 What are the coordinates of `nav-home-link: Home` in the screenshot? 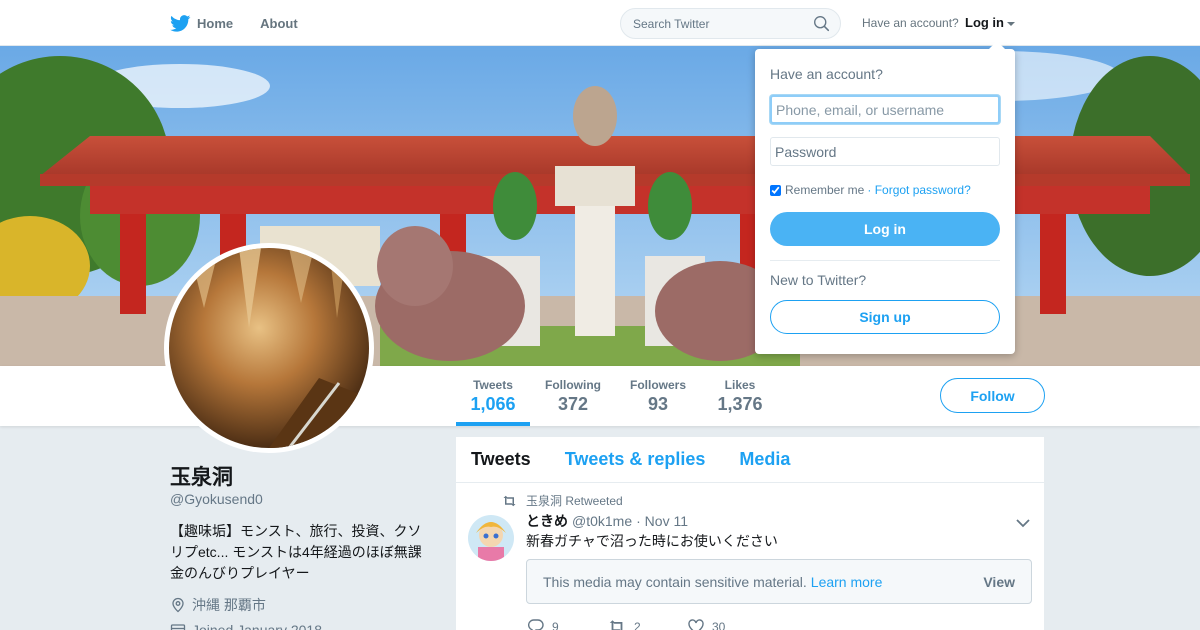 It's located at (202, 23).